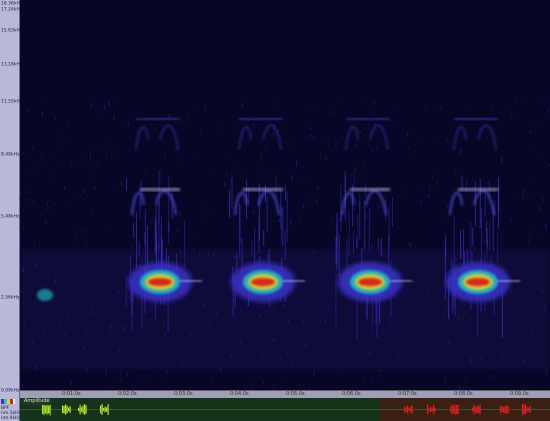  I want to click on time-label: 0:05.0s, so click(295, 394).